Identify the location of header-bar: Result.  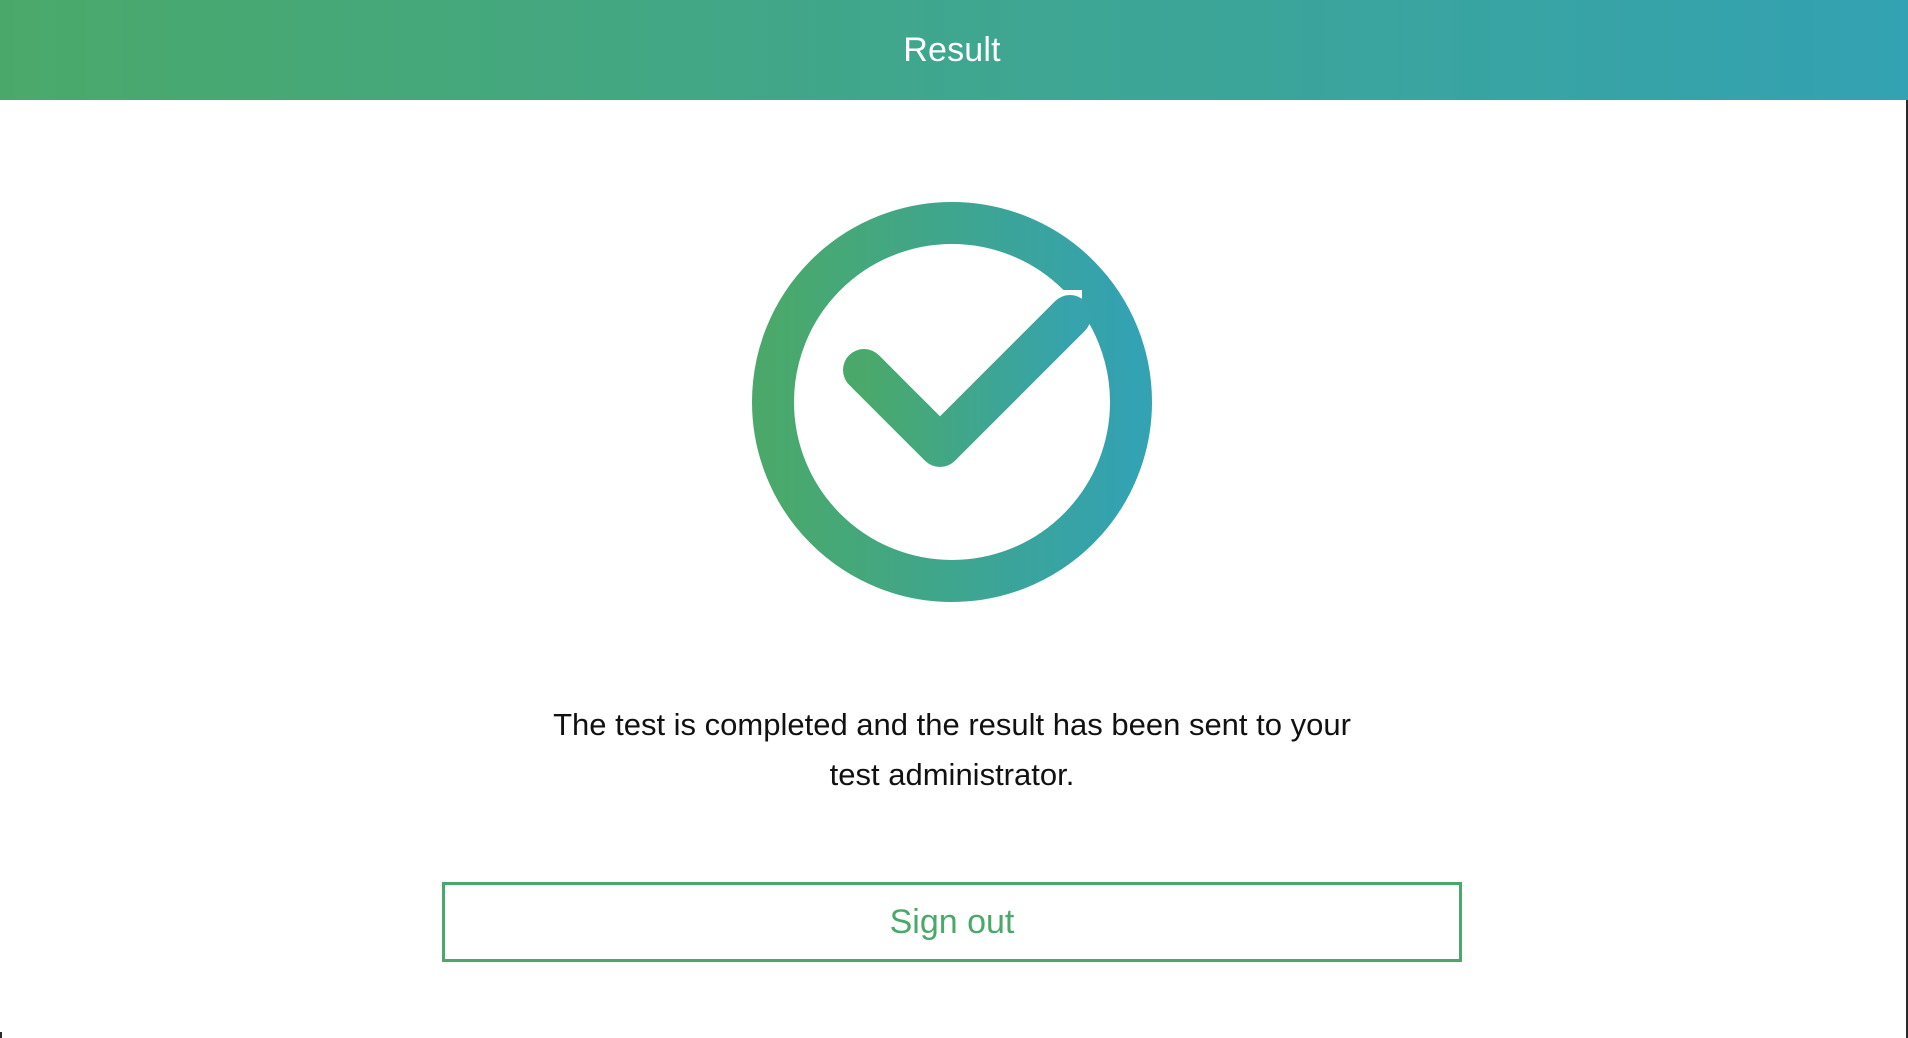
(954, 50).